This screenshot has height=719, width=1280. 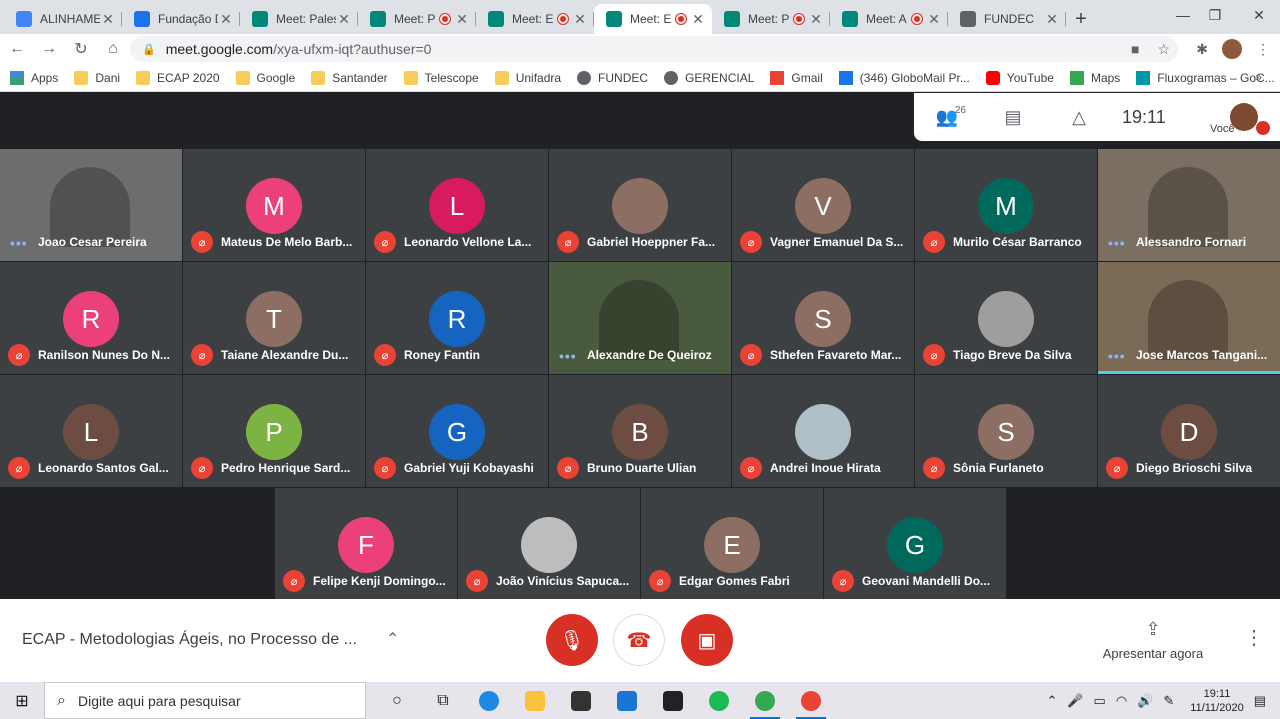 What do you see at coordinates (627, 700) in the screenshot?
I see `mail-app` at bounding box center [627, 700].